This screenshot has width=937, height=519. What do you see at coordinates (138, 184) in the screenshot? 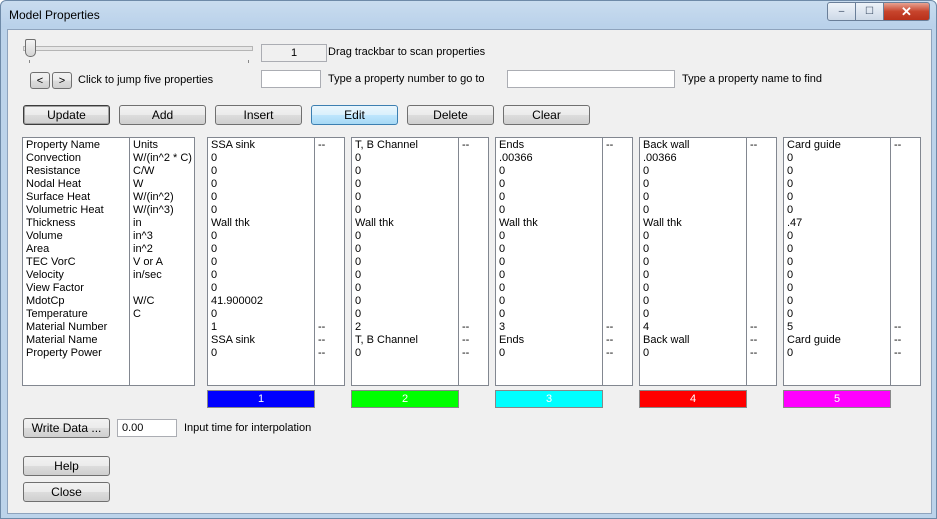
I see `unit-row: W` at bounding box center [138, 184].